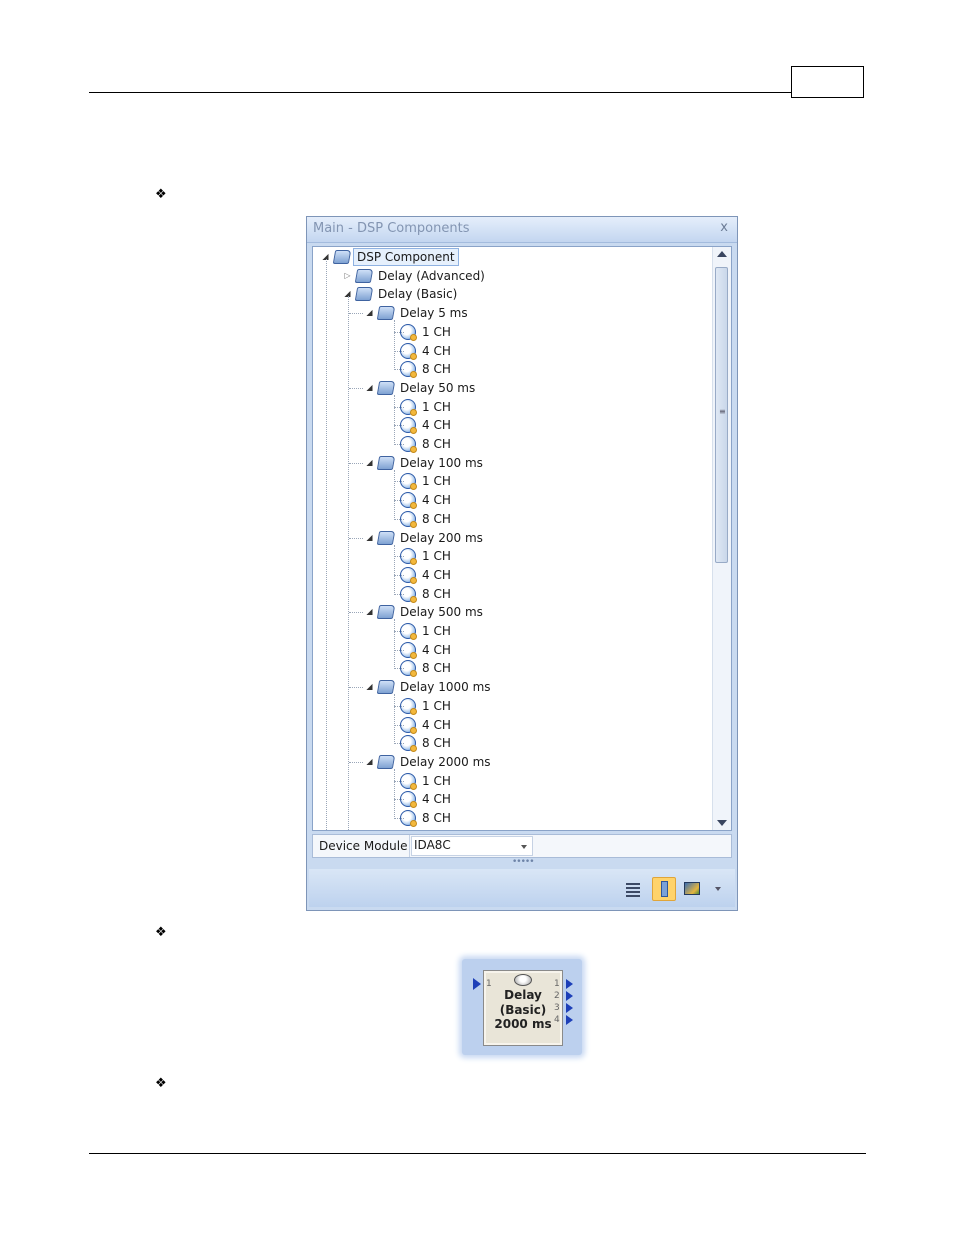 This screenshot has height=1235, width=954. I want to click on list-view-icon, so click(633, 889).